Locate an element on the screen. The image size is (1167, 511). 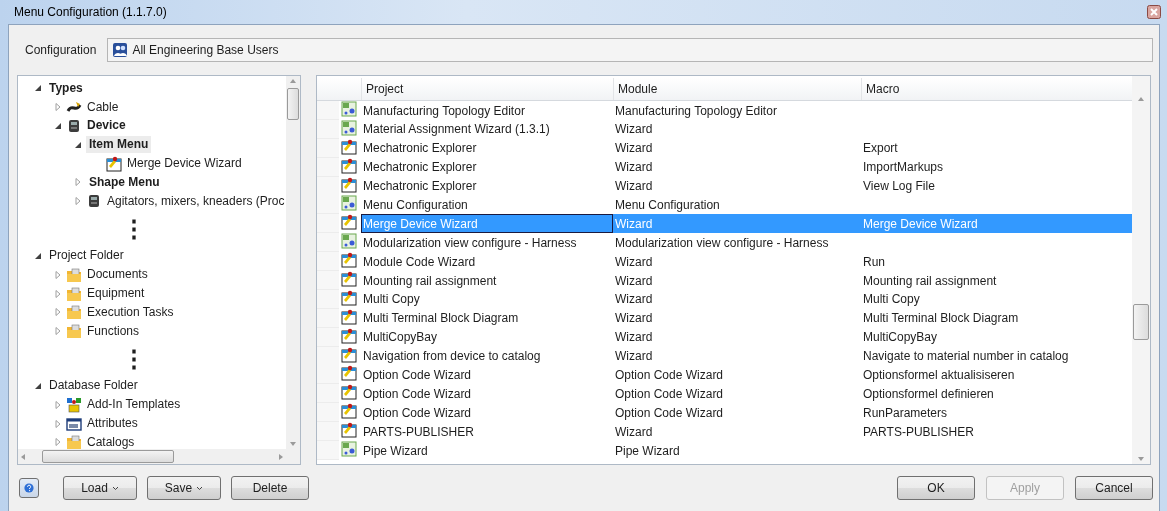
table-cell: Optionsformel definieren is located at coordinates (996, 394).